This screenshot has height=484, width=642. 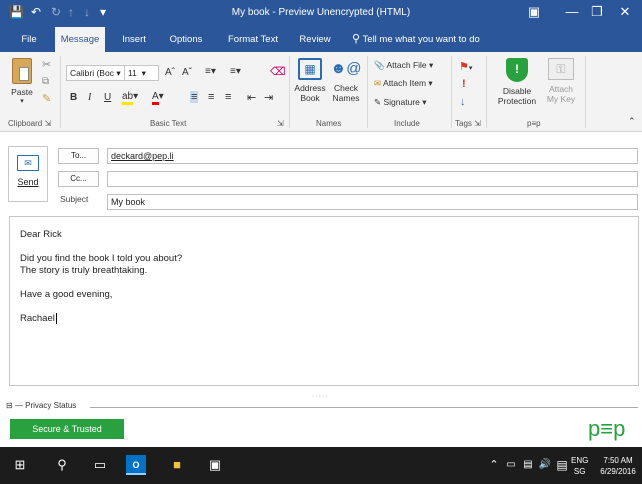 What do you see at coordinates (96, 73) in the screenshot?
I see `font-name-combo: Calibri (Boc ▾` at bounding box center [96, 73].